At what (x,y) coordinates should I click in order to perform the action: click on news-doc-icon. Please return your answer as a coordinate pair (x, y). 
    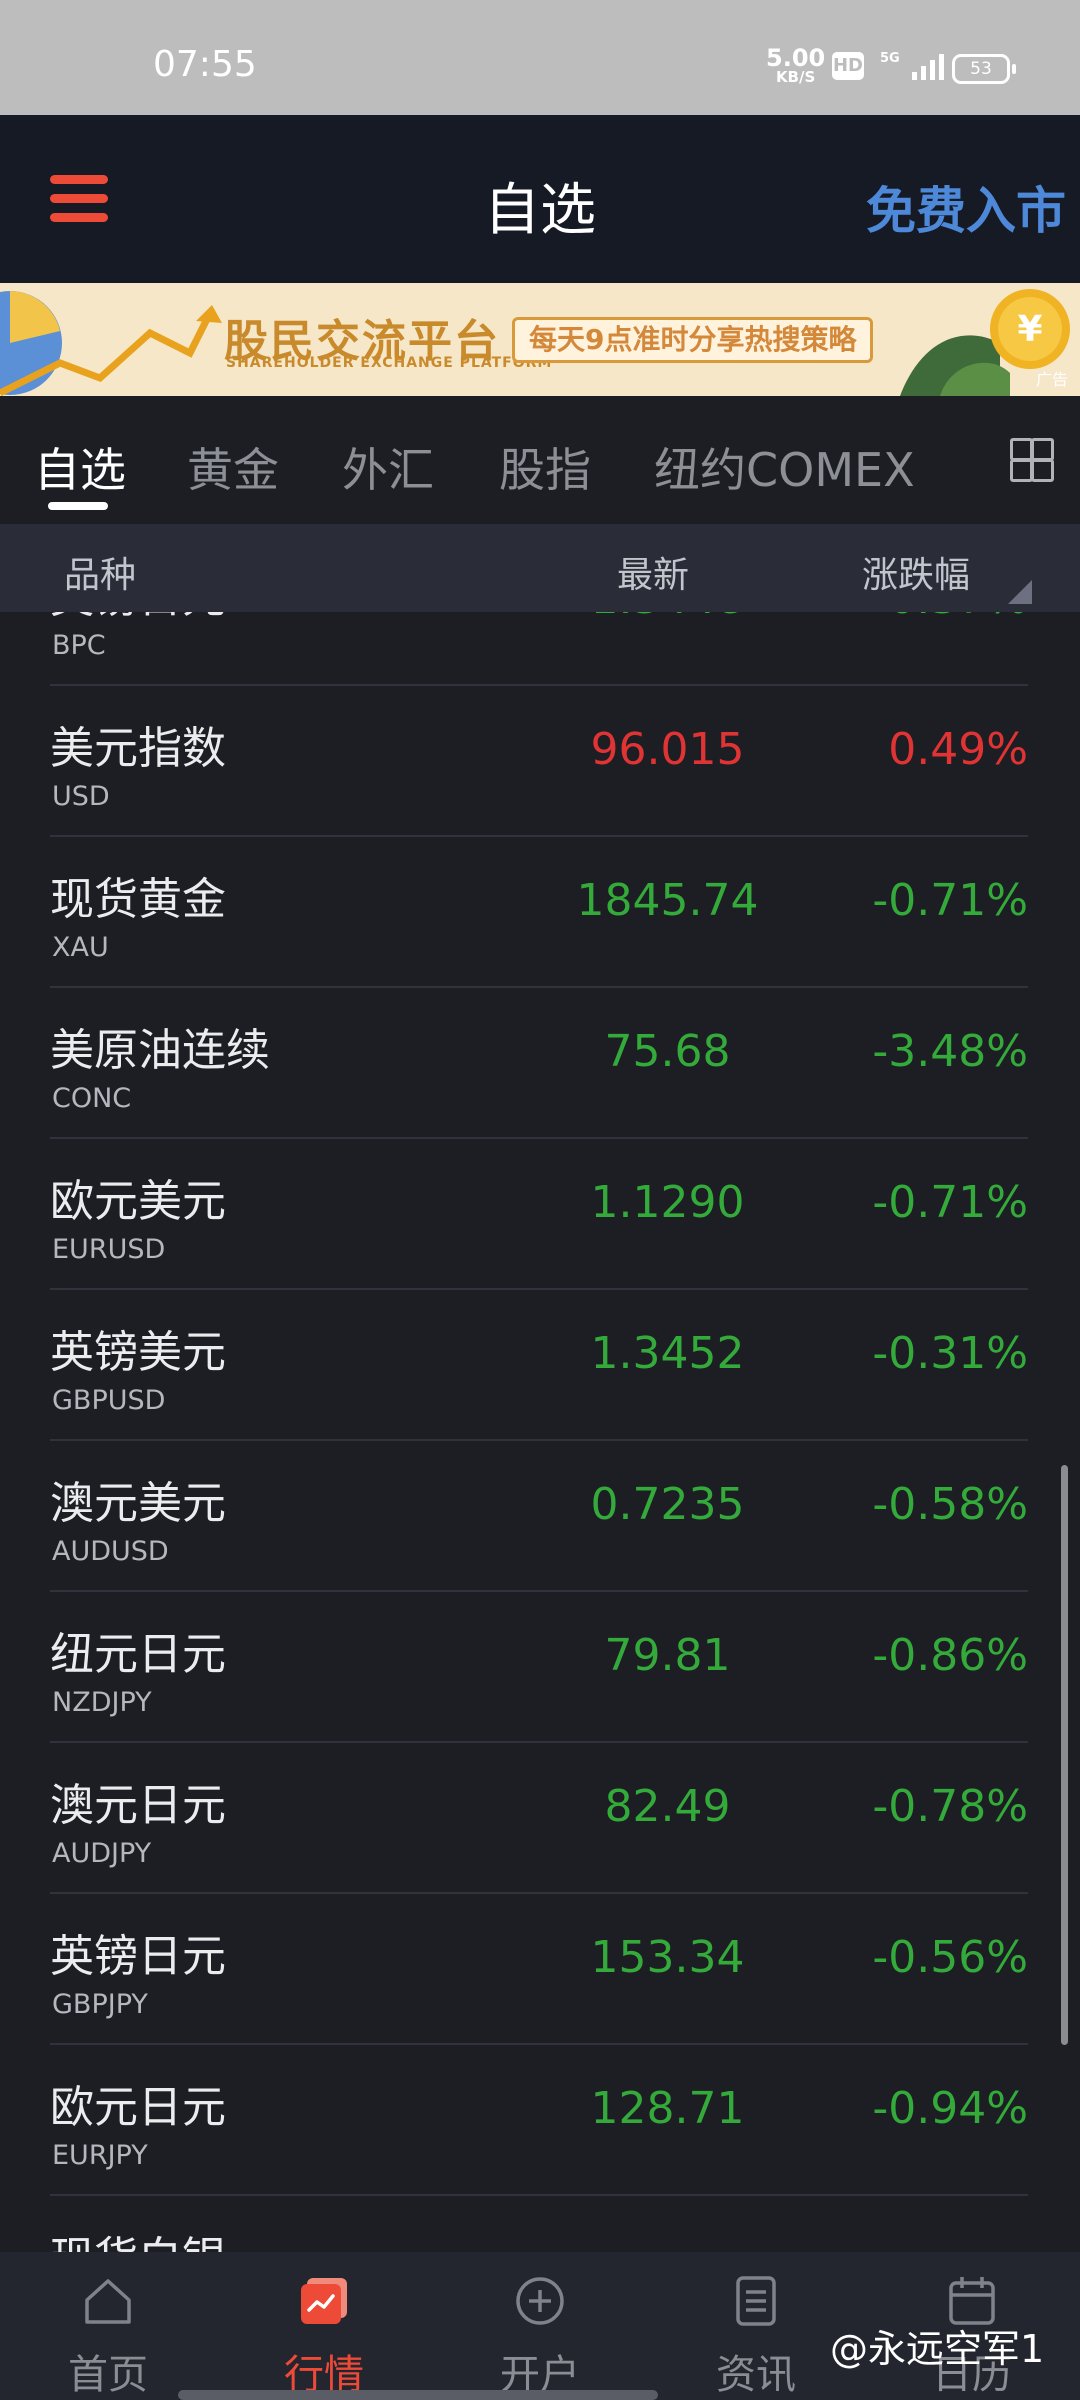
    Looking at the image, I should click on (756, 2301).